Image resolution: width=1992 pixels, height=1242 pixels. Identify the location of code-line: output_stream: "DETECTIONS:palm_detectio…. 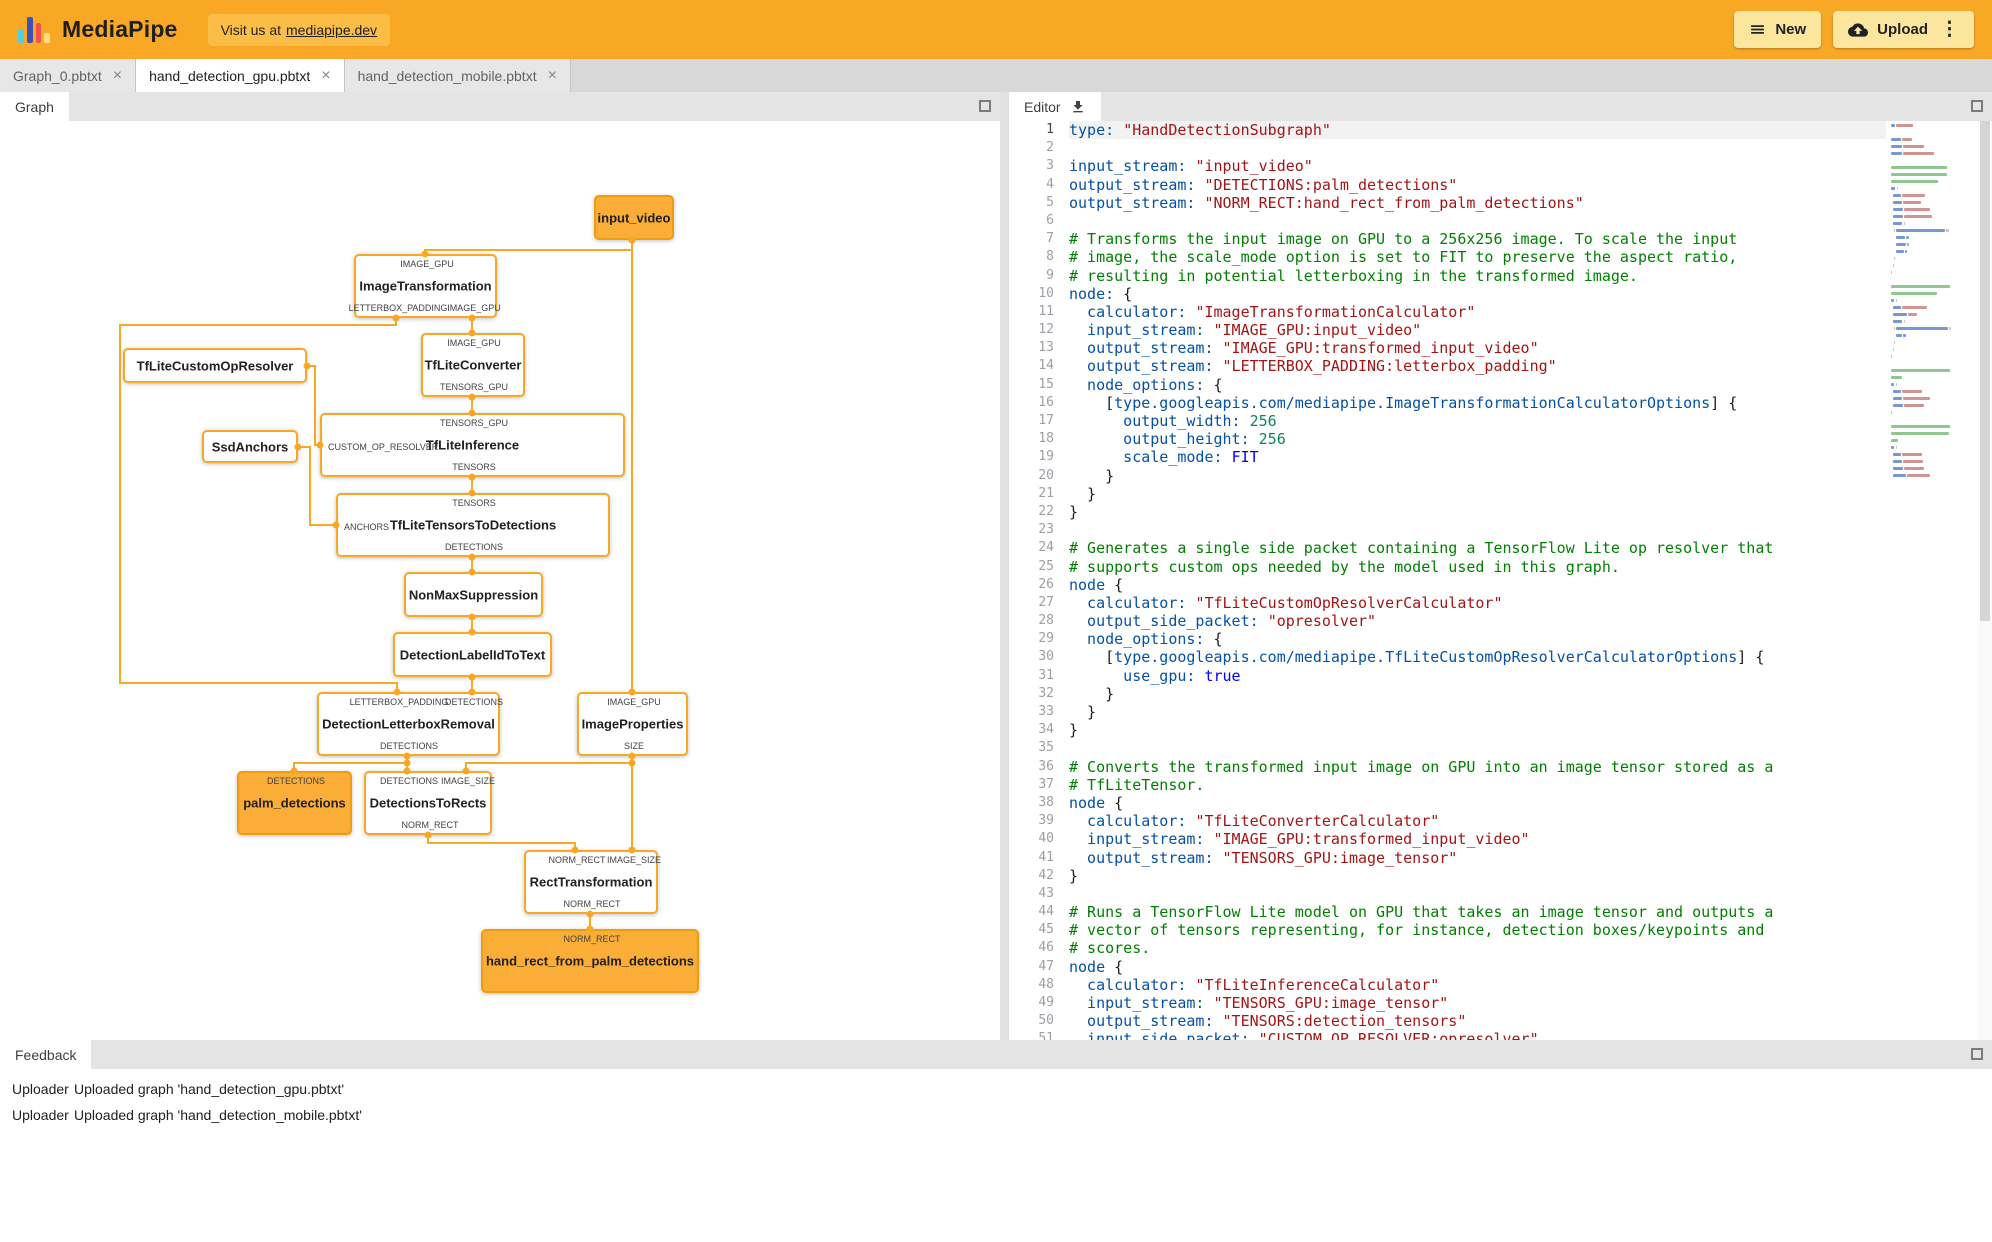
(1263, 184).